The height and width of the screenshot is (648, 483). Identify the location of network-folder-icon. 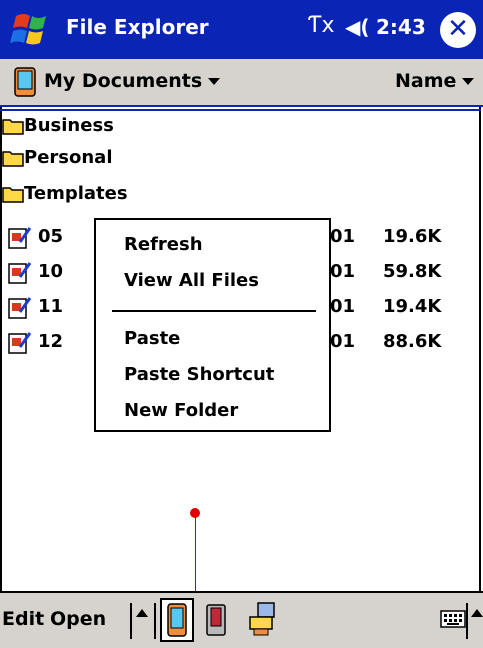
(262, 619).